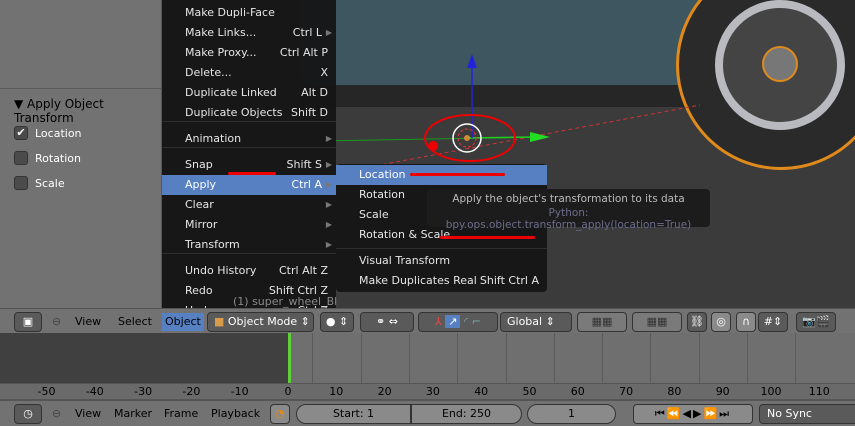 The width and height of the screenshot is (855, 426). Describe the element at coordinates (249, 225) in the screenshot. I see `menu-item-mirror: Mirror ▶` at that location.